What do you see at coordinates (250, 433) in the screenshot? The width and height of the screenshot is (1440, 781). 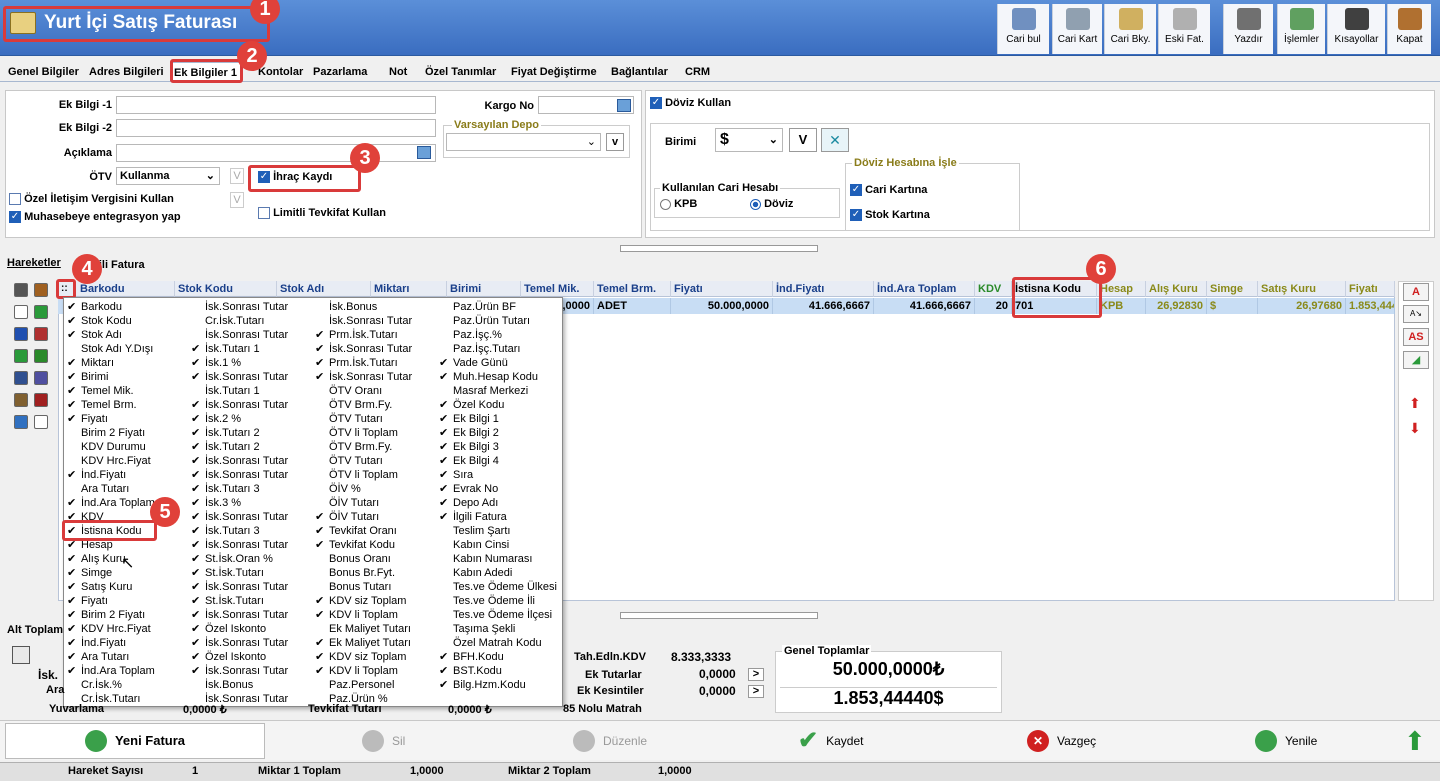 I see `menu-item: ✔ İsk.Tutarı 2` at bounding box center [250, 433].